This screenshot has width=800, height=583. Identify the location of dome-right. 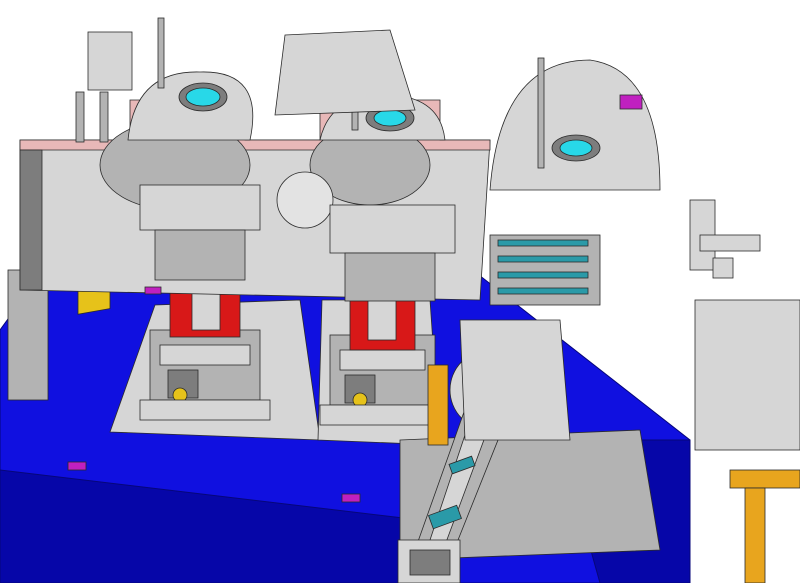
(575, 125).